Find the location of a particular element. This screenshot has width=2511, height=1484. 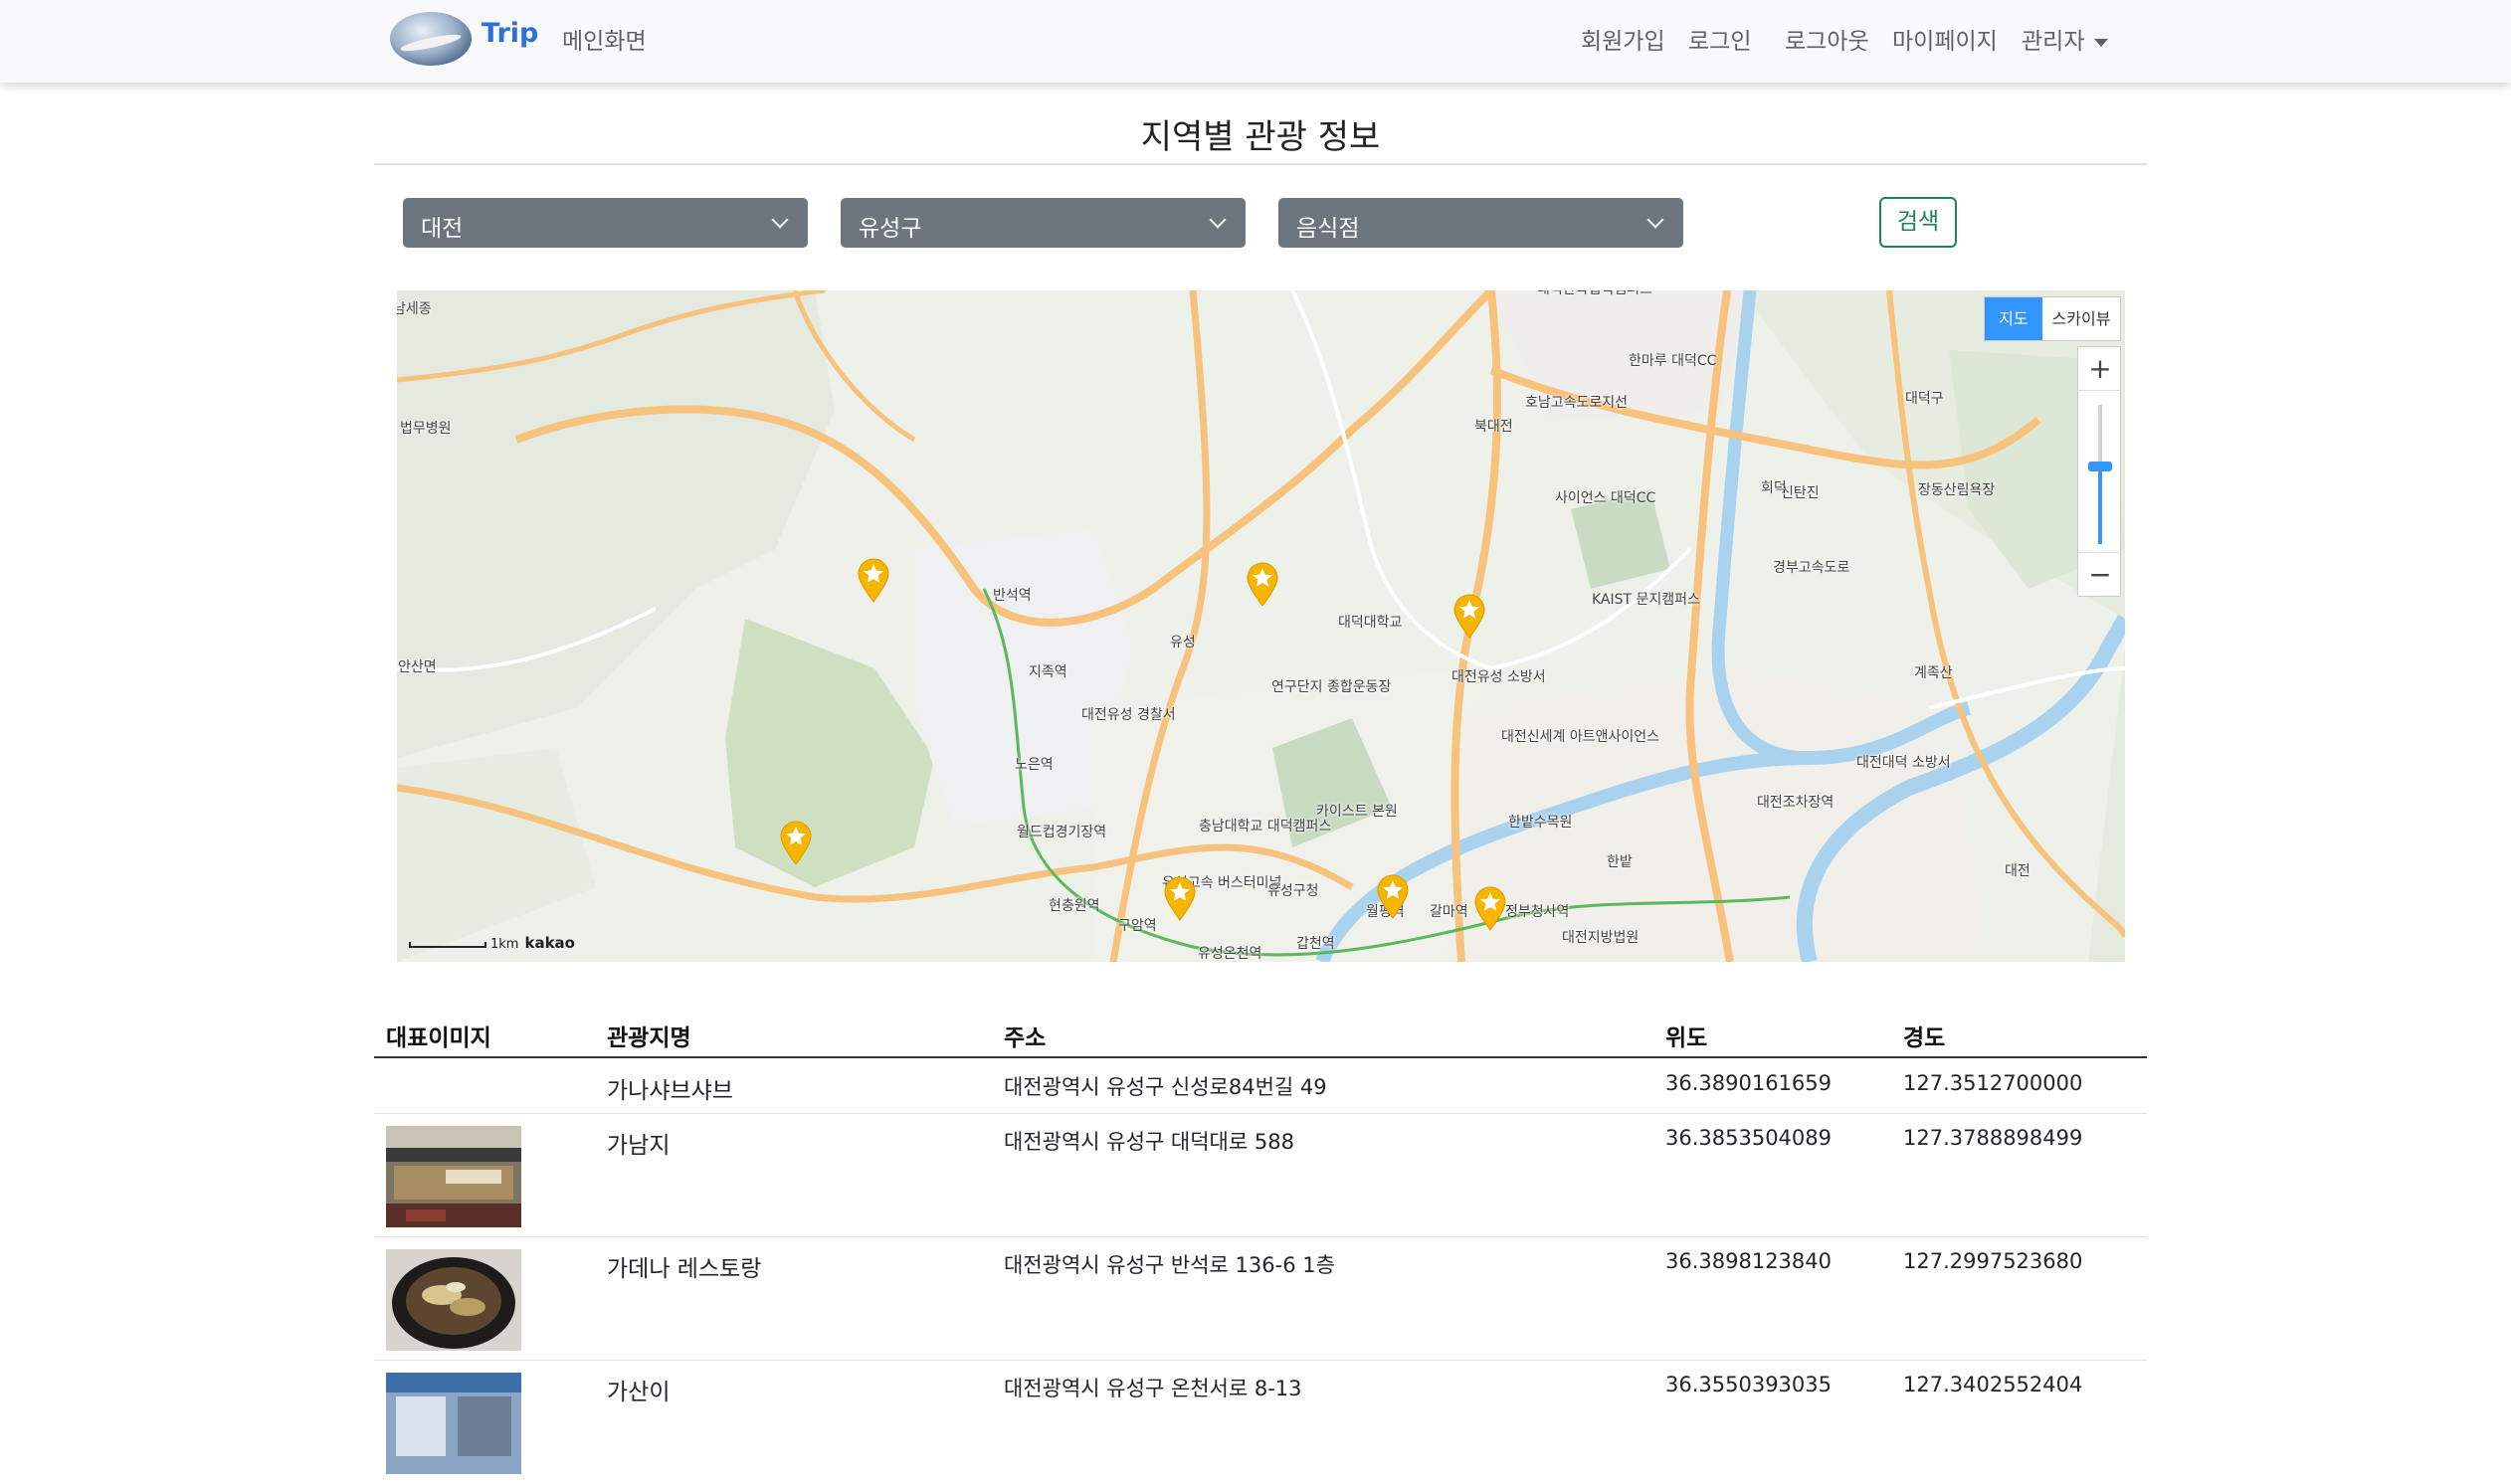

map-label: 반석역 is located at coordinates (1012, 596).